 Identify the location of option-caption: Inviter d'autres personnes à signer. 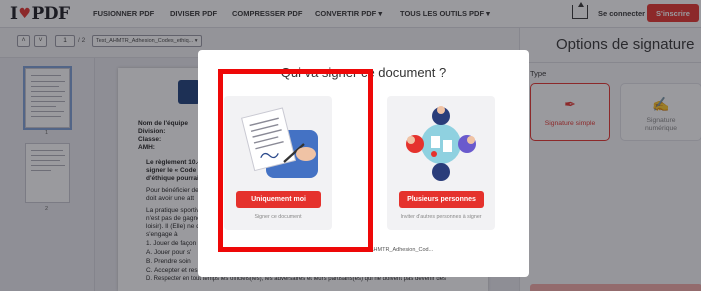
(441, 217).